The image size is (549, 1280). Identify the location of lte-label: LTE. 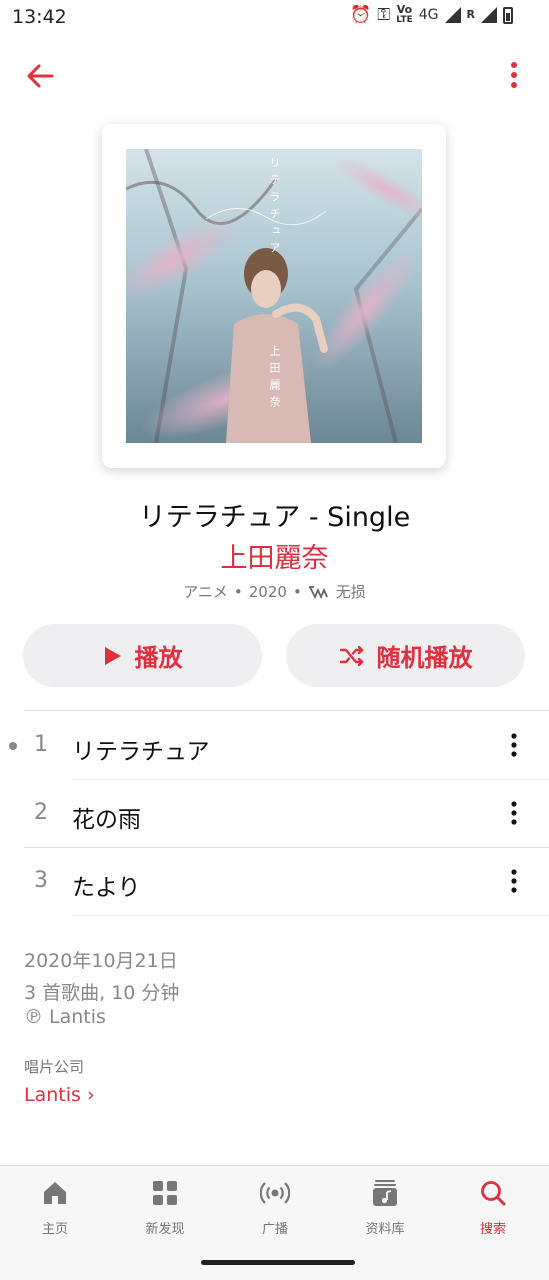
(404, 20).